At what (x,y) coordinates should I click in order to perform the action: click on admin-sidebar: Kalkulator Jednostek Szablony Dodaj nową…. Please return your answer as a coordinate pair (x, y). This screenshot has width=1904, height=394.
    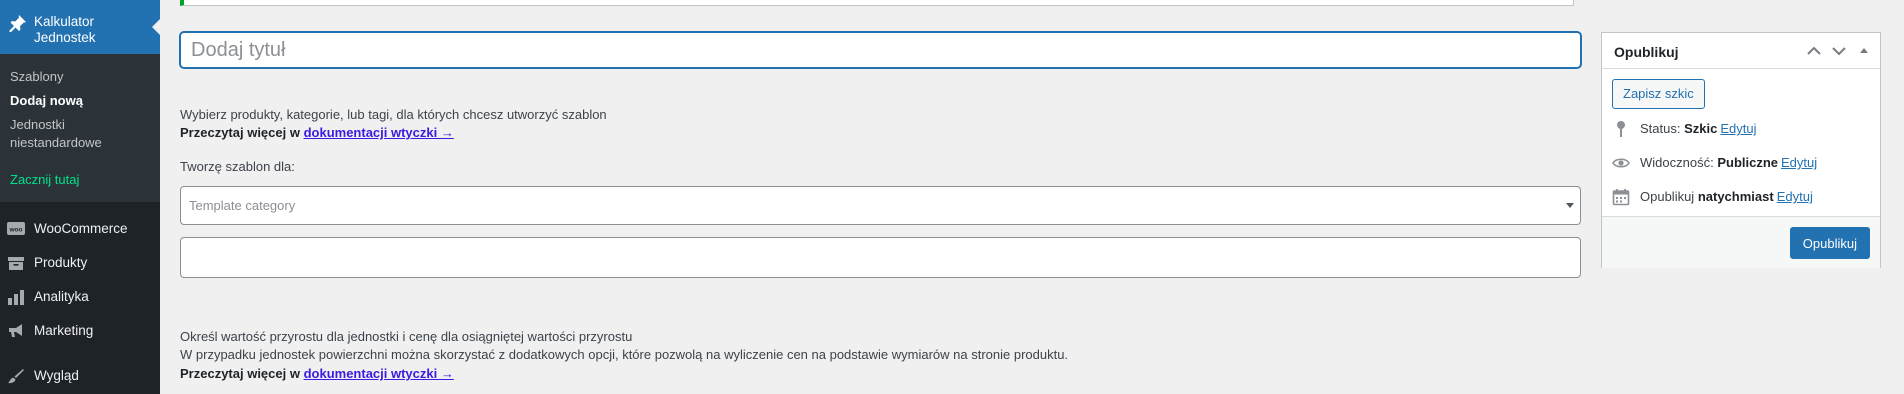
    Looking at the image, I should click on (80, 197).